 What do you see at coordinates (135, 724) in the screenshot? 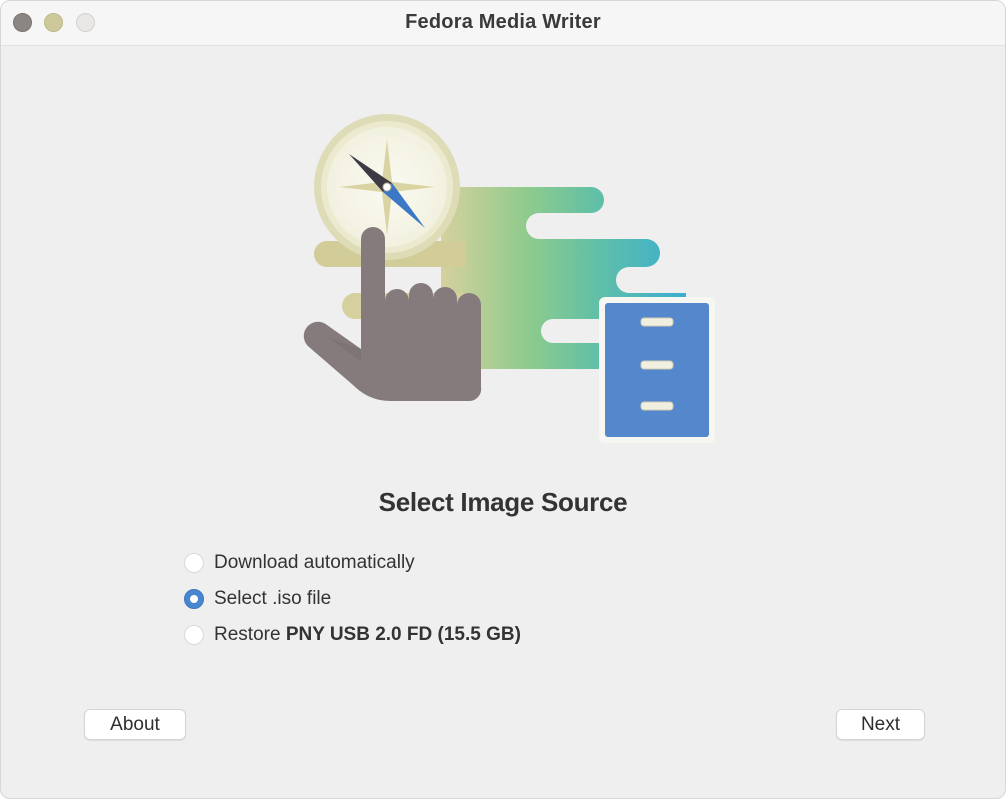
I see `about-button: About` at bounding box center [135, 724].